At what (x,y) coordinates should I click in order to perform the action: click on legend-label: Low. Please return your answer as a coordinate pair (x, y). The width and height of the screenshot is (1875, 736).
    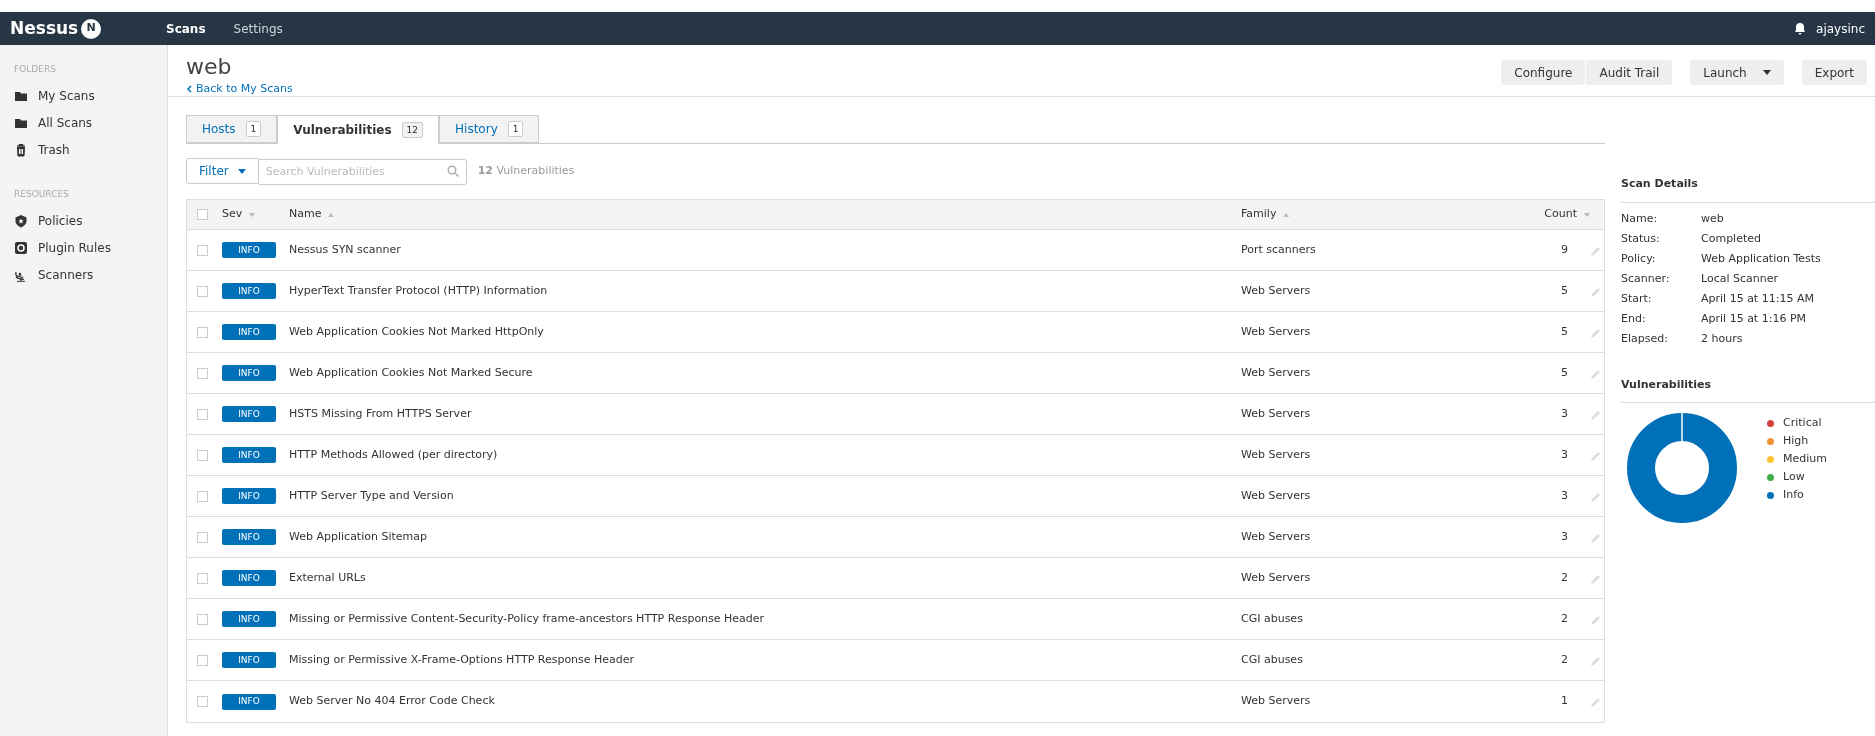
    Looking at the image, I should click on (1794, 476).